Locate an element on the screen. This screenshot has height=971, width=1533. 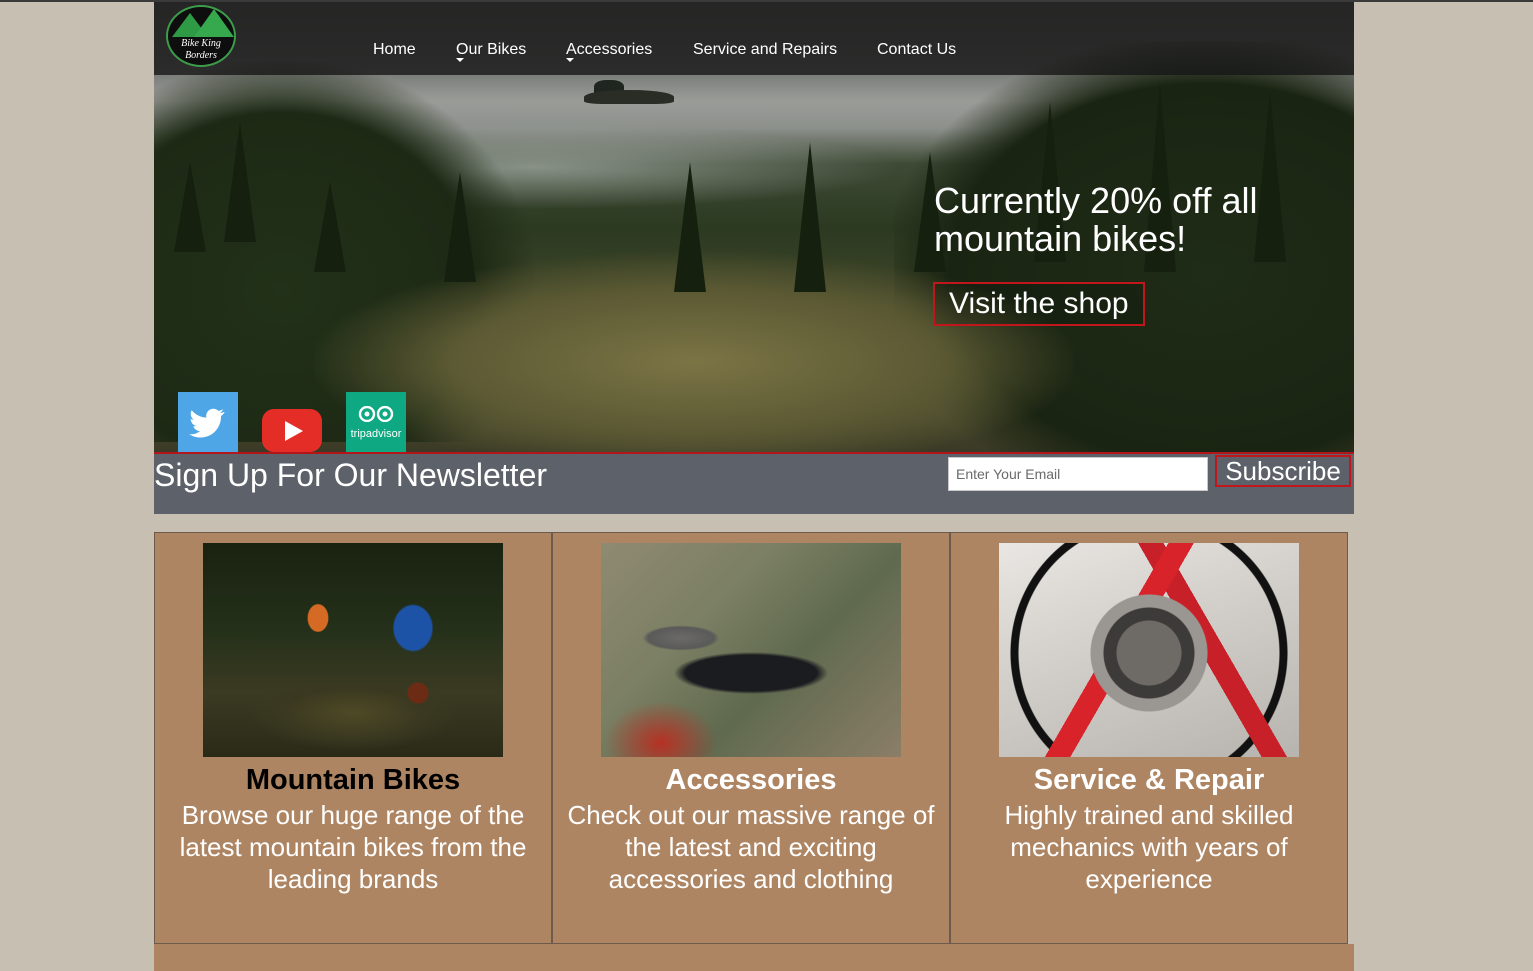
logo-text: Bike King Borders is located at coordinates (201, 50).